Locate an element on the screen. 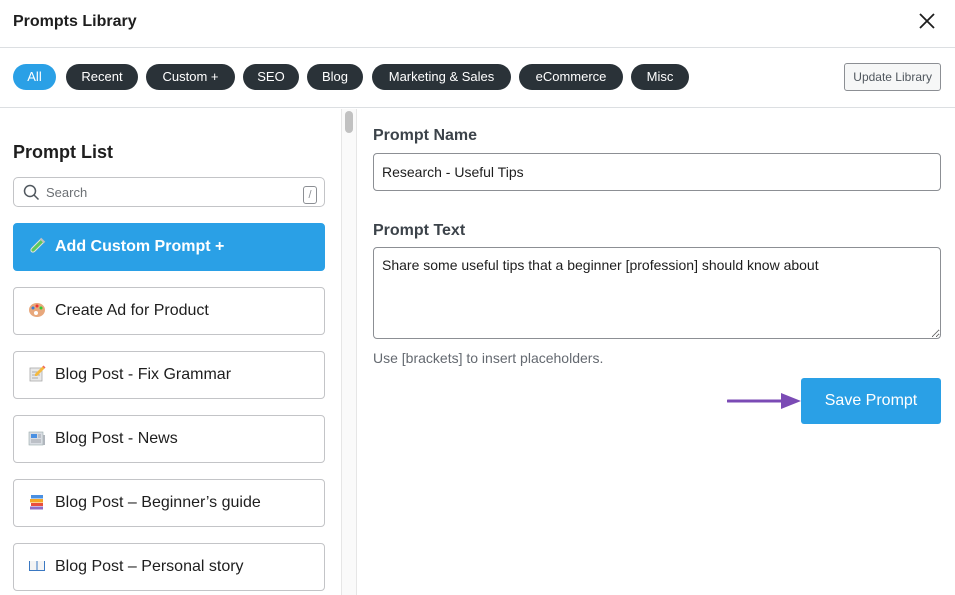 The width and height of the screenshot is (955, 595). prompt-text-label: Prompt Text is located at coordinates (419, 230).